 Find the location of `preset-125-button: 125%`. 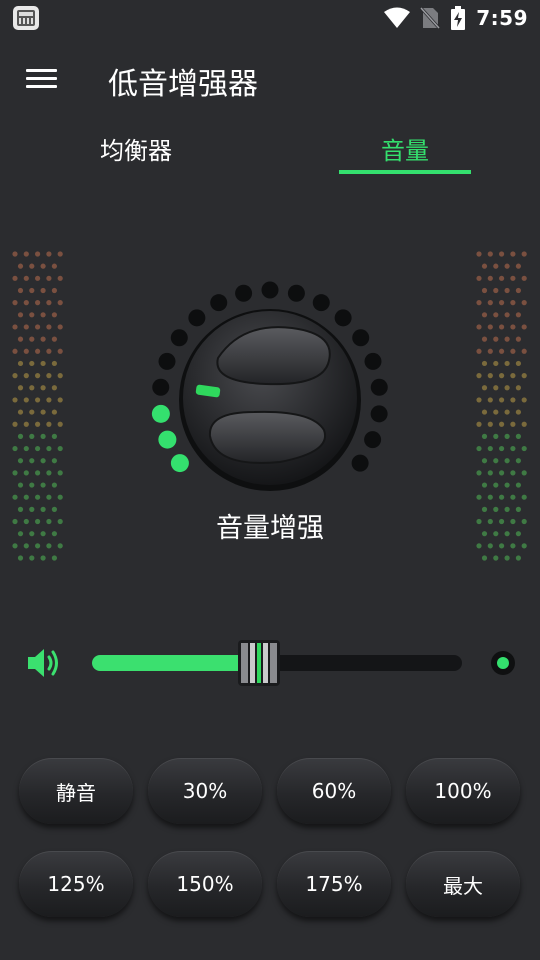

preset-125-button: 125% is located at coordinates (76, 884).